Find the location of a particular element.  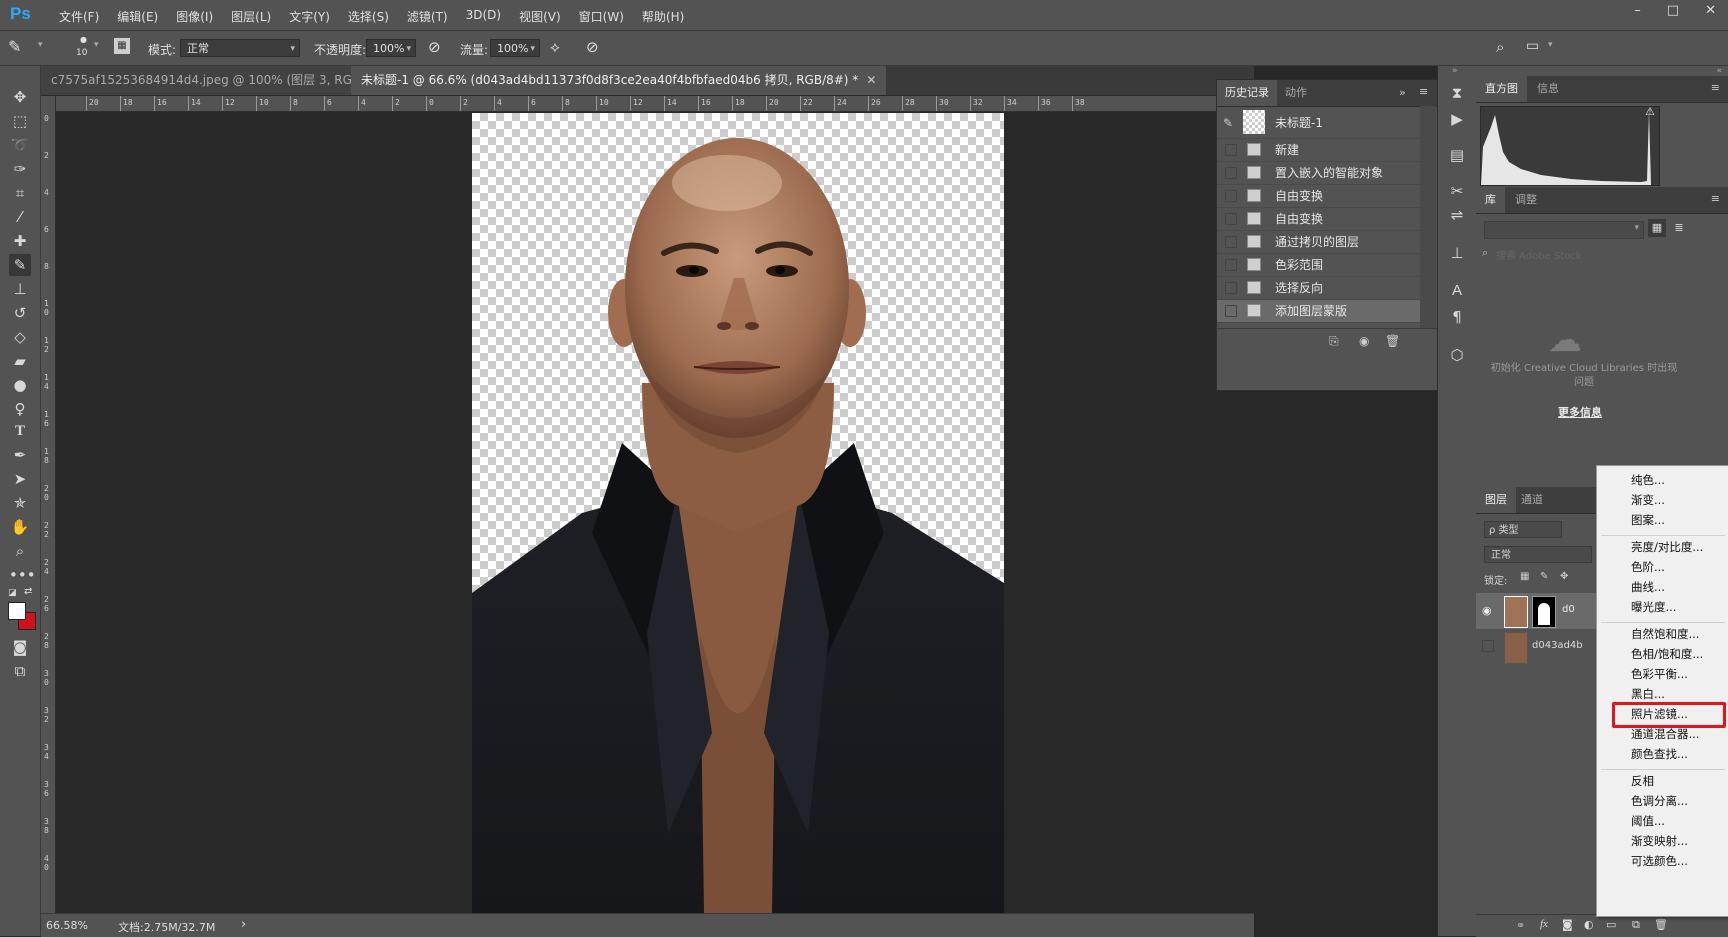

path-select-icon: ➤ is located at coordinates (20, 479).